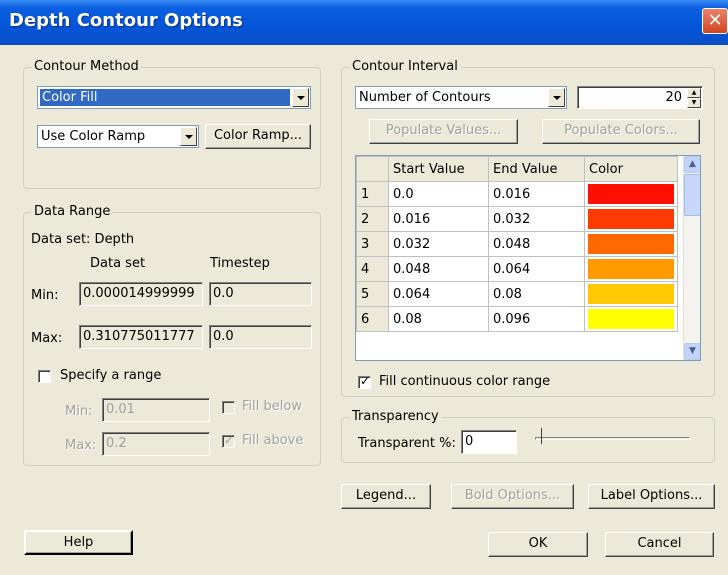 The width and height of the screenshot is (728, 575). Describe the element at coordinates (694, 103) in the screenshot. I see `spin-down-icon: ▼` at that location.